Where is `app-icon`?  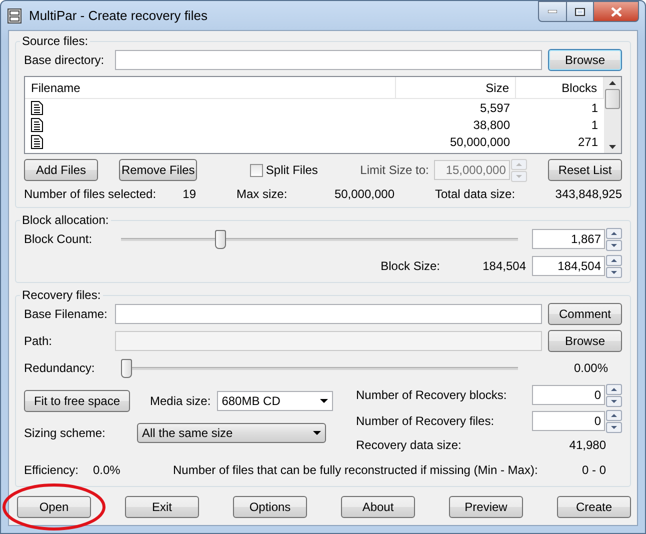
app-icon is located at coordinates (15, 16).